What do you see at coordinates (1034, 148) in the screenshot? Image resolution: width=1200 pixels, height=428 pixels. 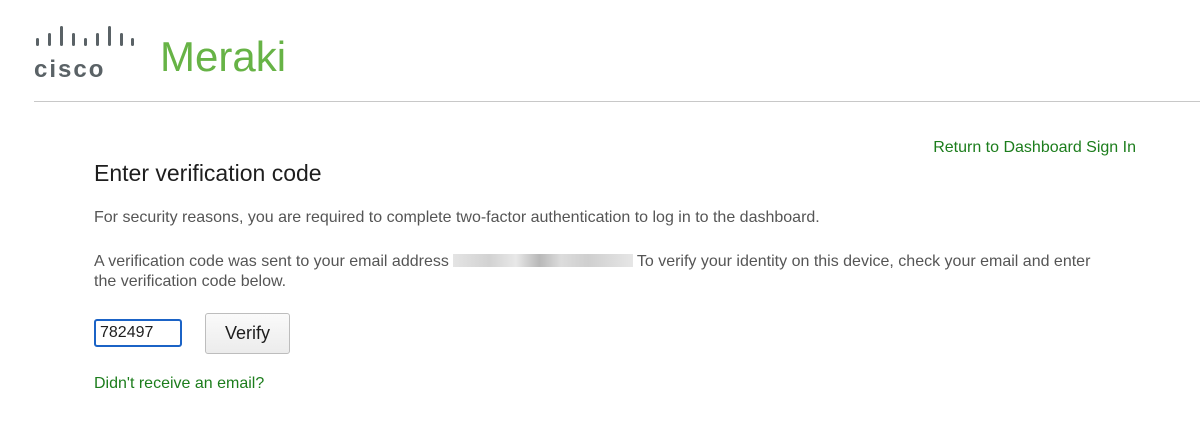 I see `return-to-sign-in-link: Return to Dashboard Sign In` at bounding box center [1034, 148].